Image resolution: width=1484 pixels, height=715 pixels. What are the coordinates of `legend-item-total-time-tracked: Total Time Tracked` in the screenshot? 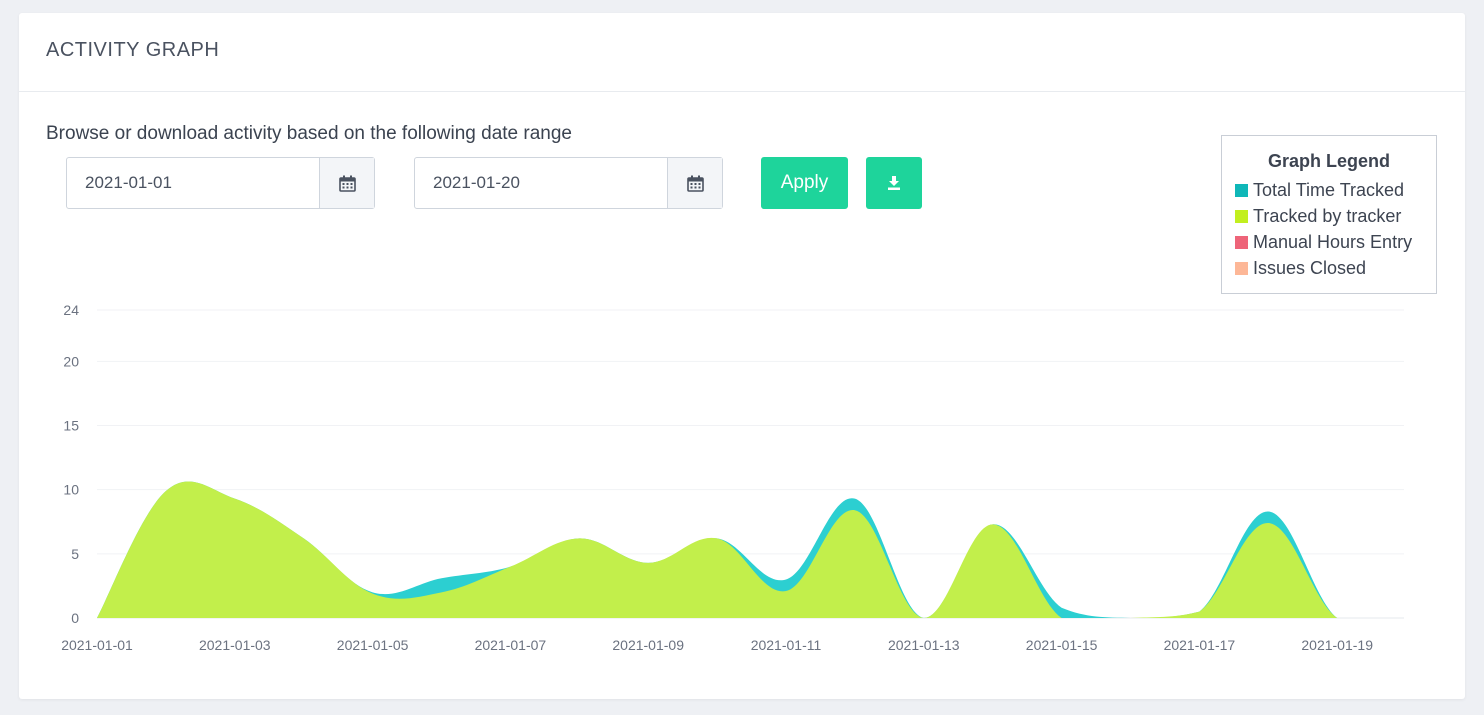 It's located at (1329, 190).